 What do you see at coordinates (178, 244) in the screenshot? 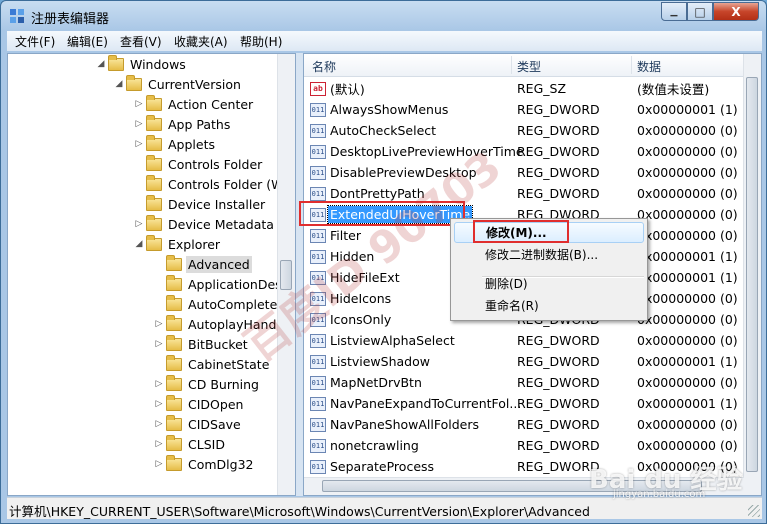
I see `tree-item: ◢ Explorer` at bounding box center [178, 244].